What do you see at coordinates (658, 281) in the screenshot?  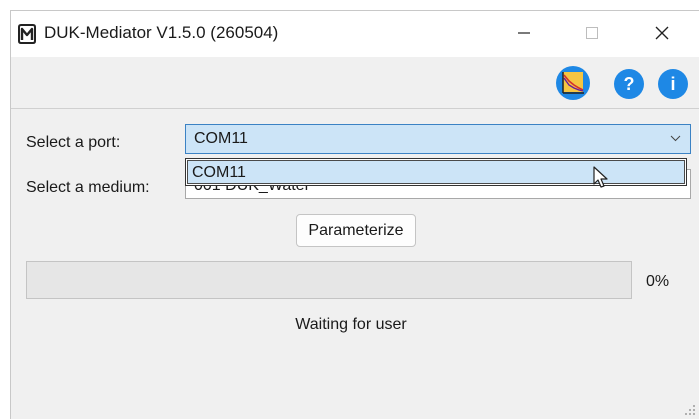 I see `progress-percent: 0%` at bounding box center [658, 281].